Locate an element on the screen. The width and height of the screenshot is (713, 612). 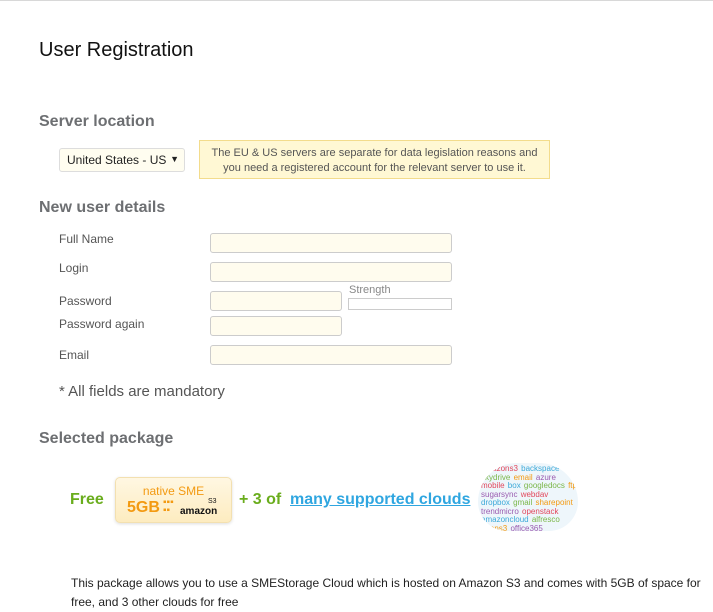
strength-label: Strength is located at coordinates (370, 290).